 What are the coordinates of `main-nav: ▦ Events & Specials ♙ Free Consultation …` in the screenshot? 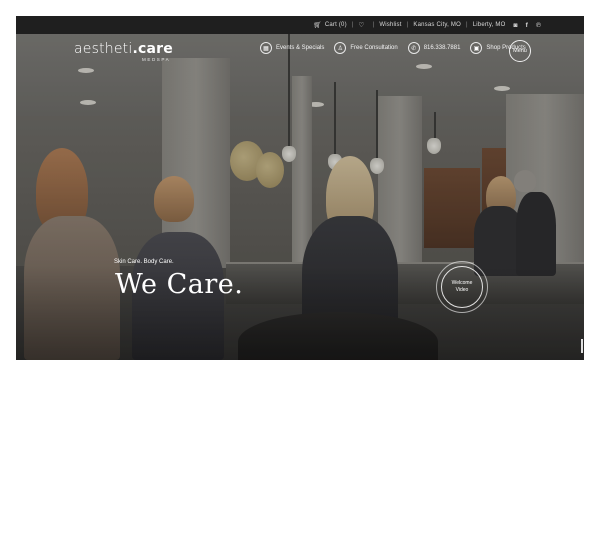 It's located at (398, 48).